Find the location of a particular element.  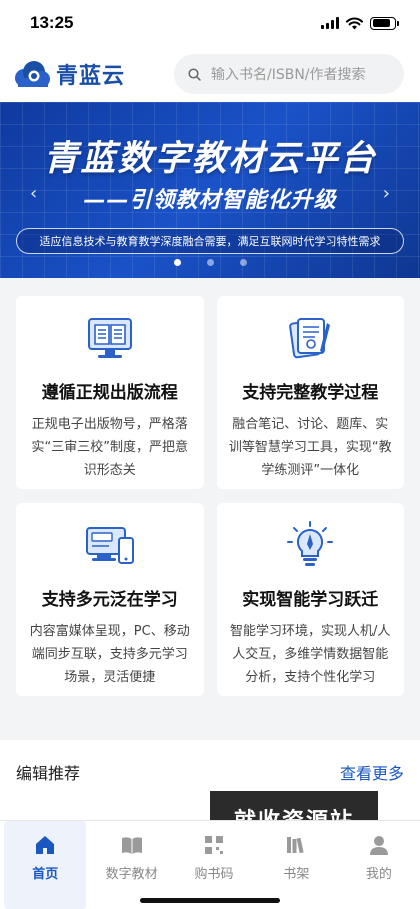

logo-text: 青蓝云 is located at coordinates (91, 76).